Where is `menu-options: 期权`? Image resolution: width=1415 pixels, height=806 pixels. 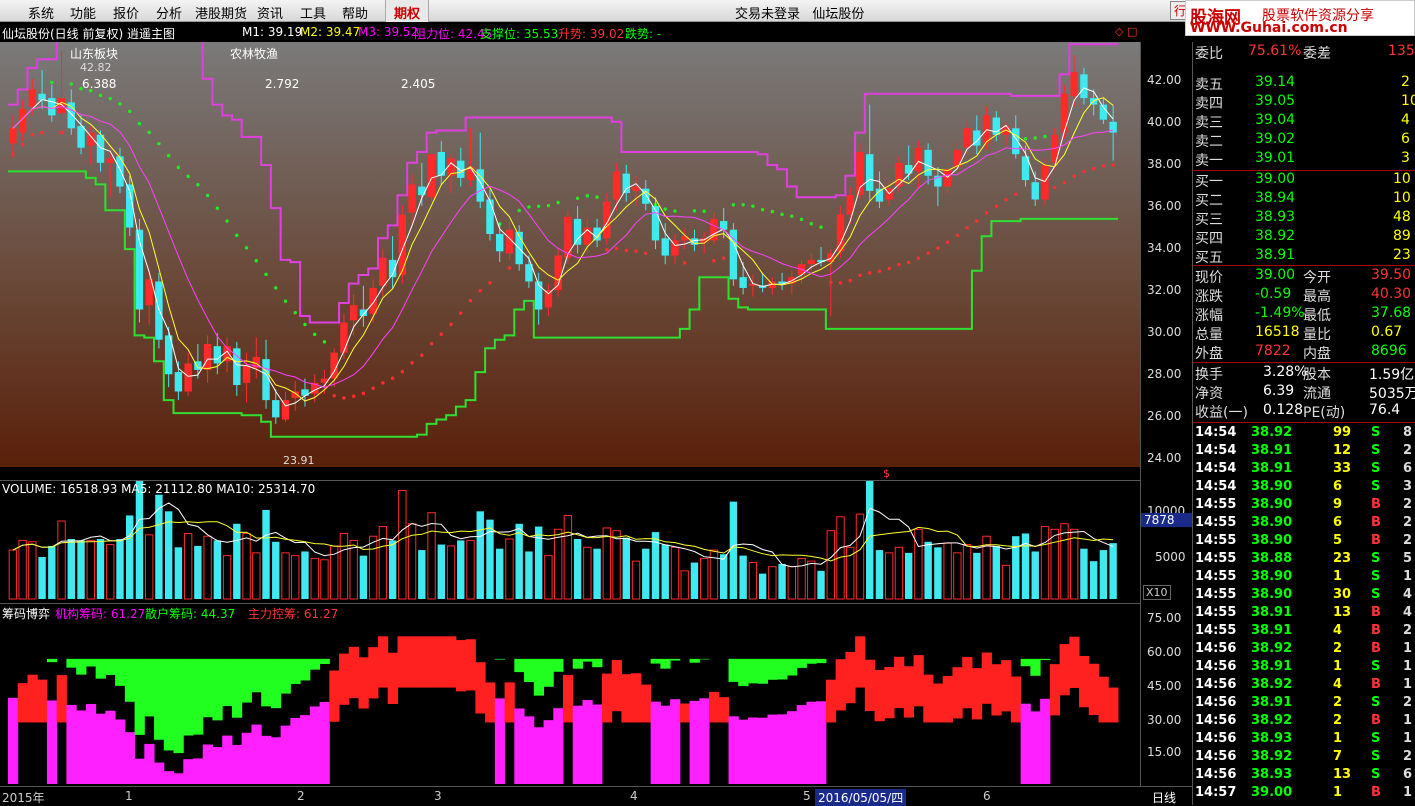
menu-options: 期权 is located at coordinates (407, 11).